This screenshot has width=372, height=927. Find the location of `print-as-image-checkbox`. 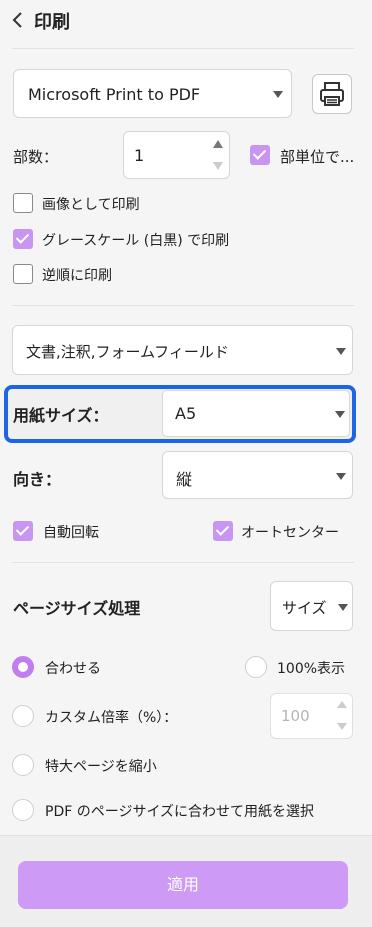

print-as-image-checkbox is located at coordinates (23, 203).